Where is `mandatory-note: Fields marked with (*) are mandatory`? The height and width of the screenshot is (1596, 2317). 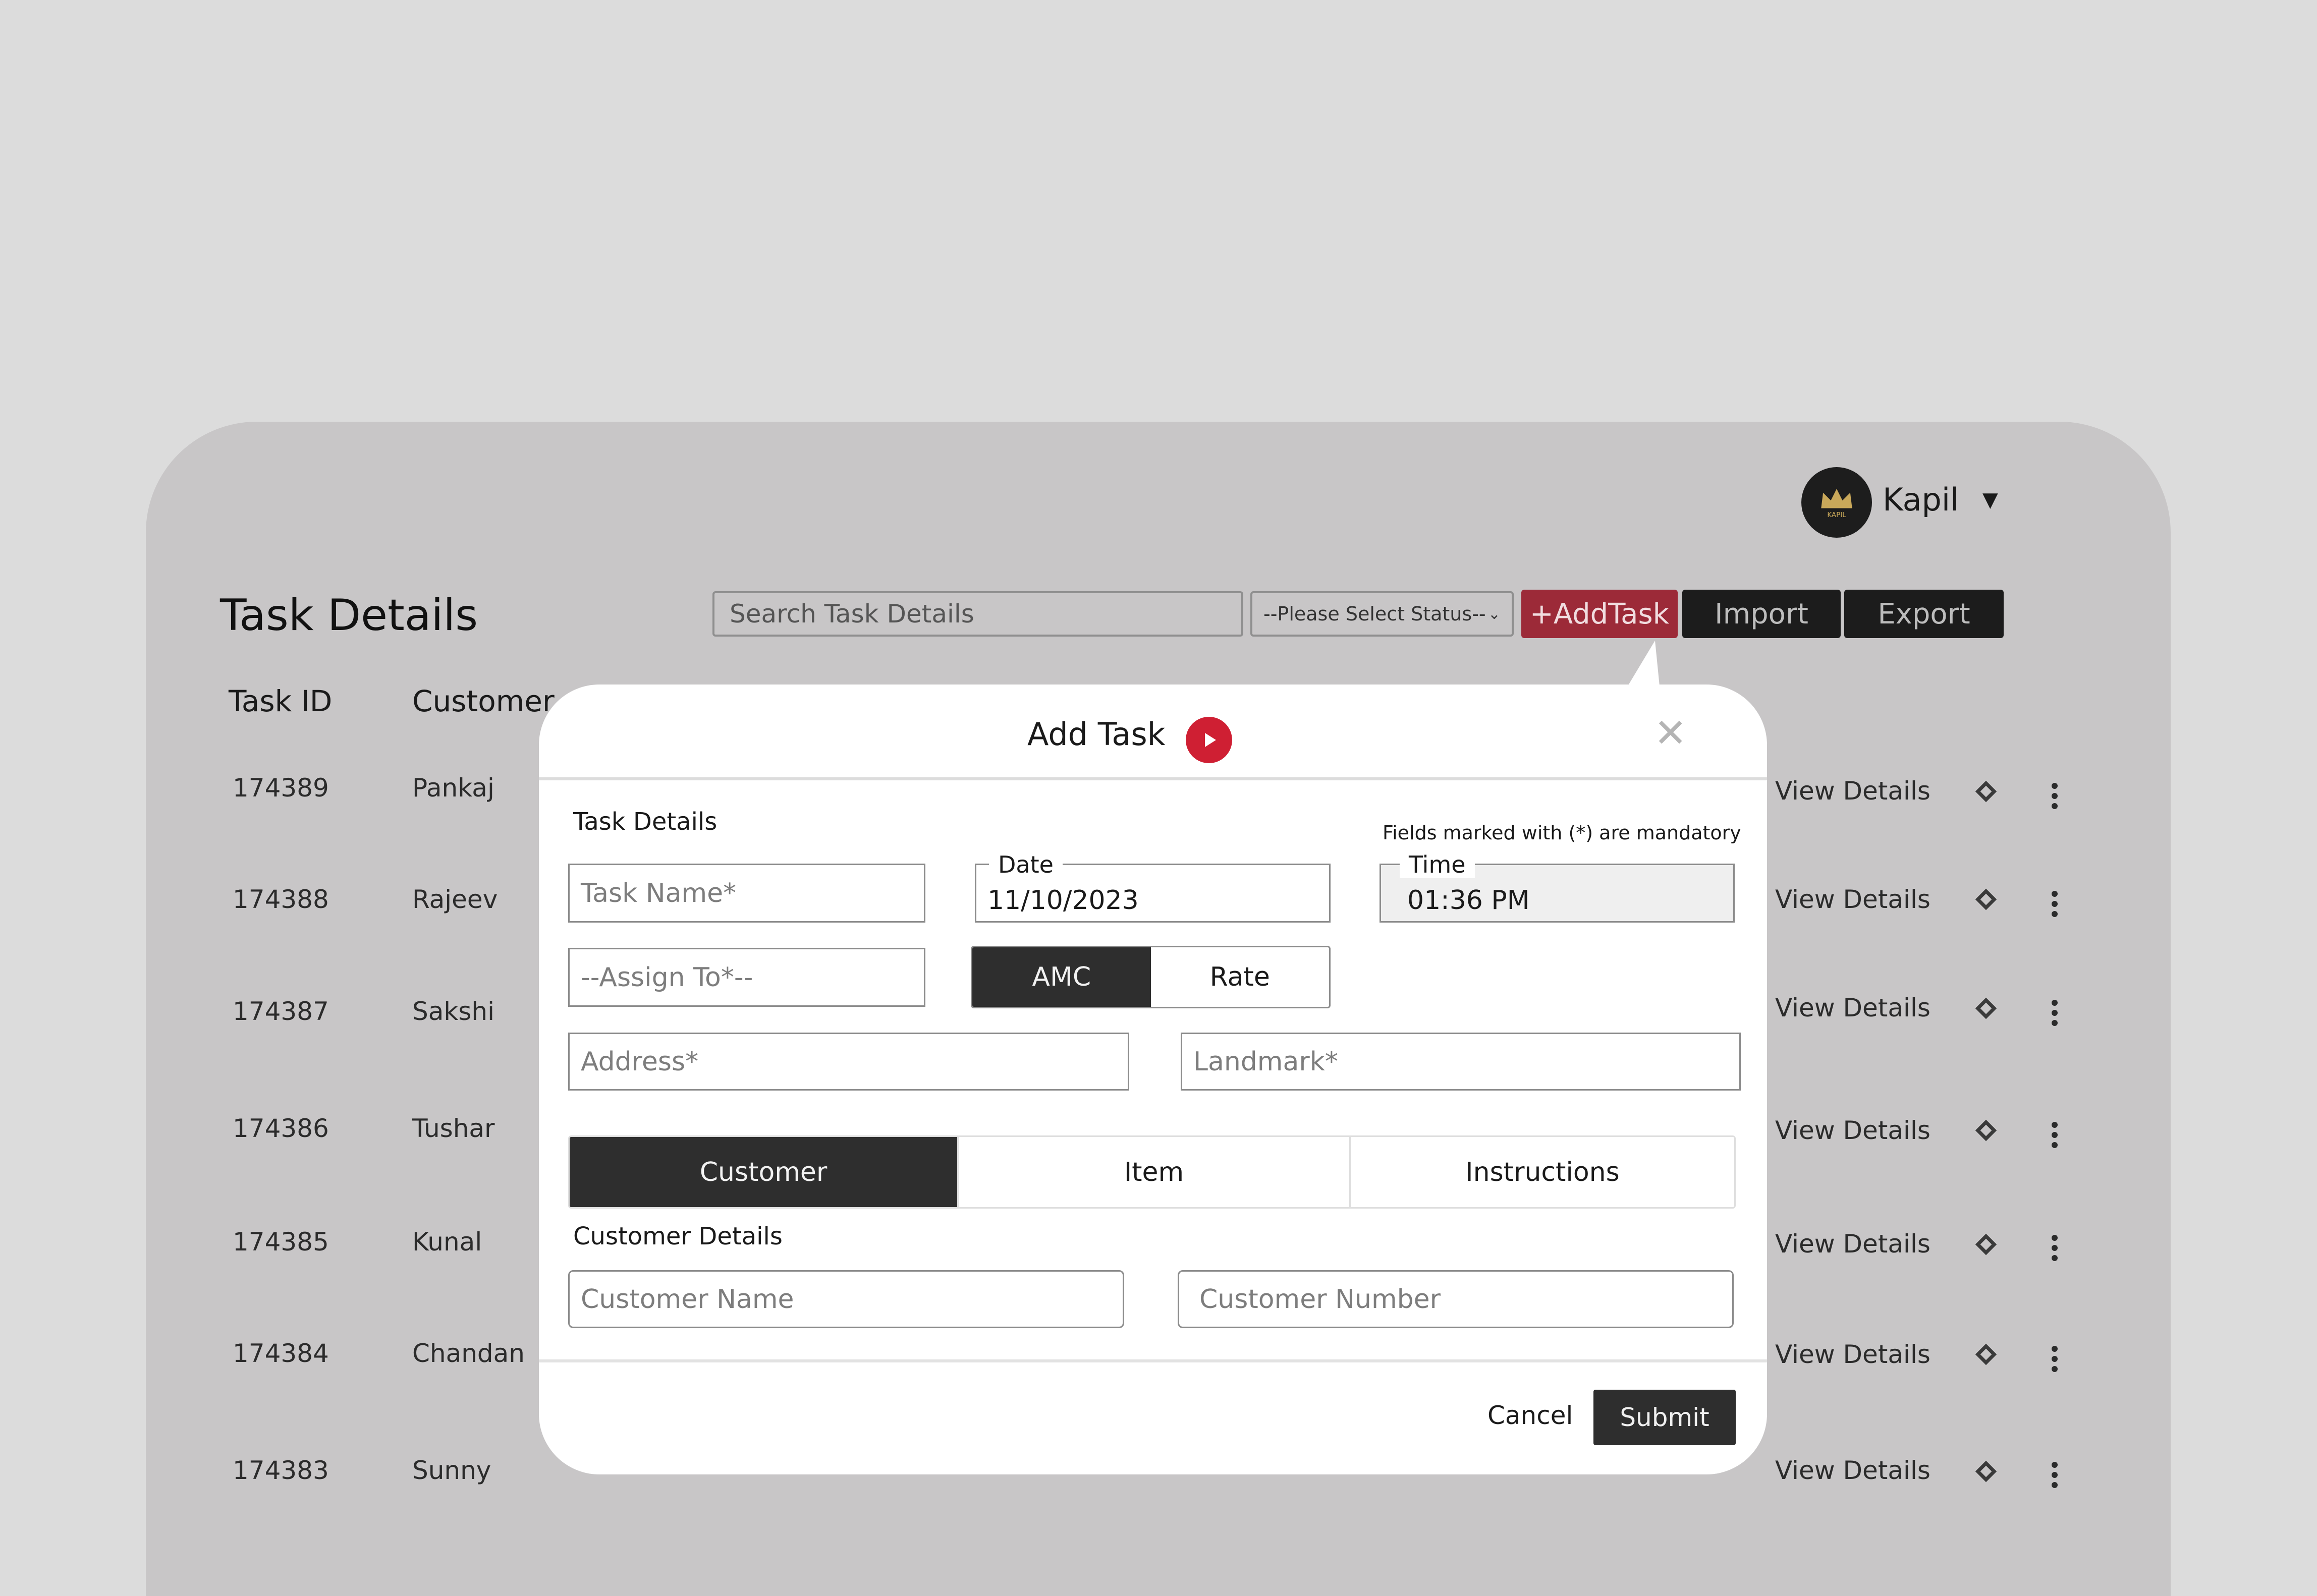
mandatory-note: Fields marked with (*) are mandatory is located at coordinates (1562, 833).